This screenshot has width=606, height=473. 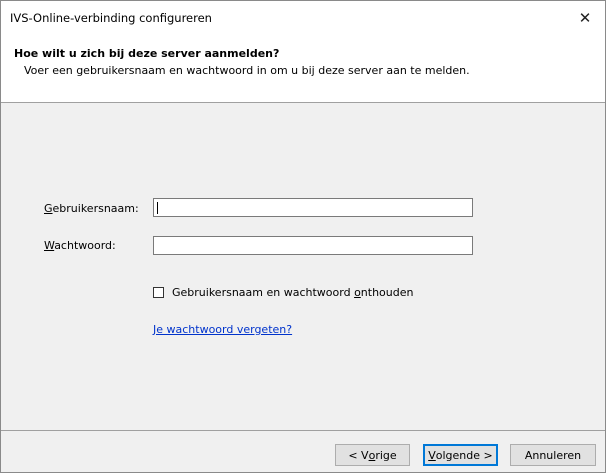 I want to click on username-label-mnemonic: G, so click(x=48, y=208).